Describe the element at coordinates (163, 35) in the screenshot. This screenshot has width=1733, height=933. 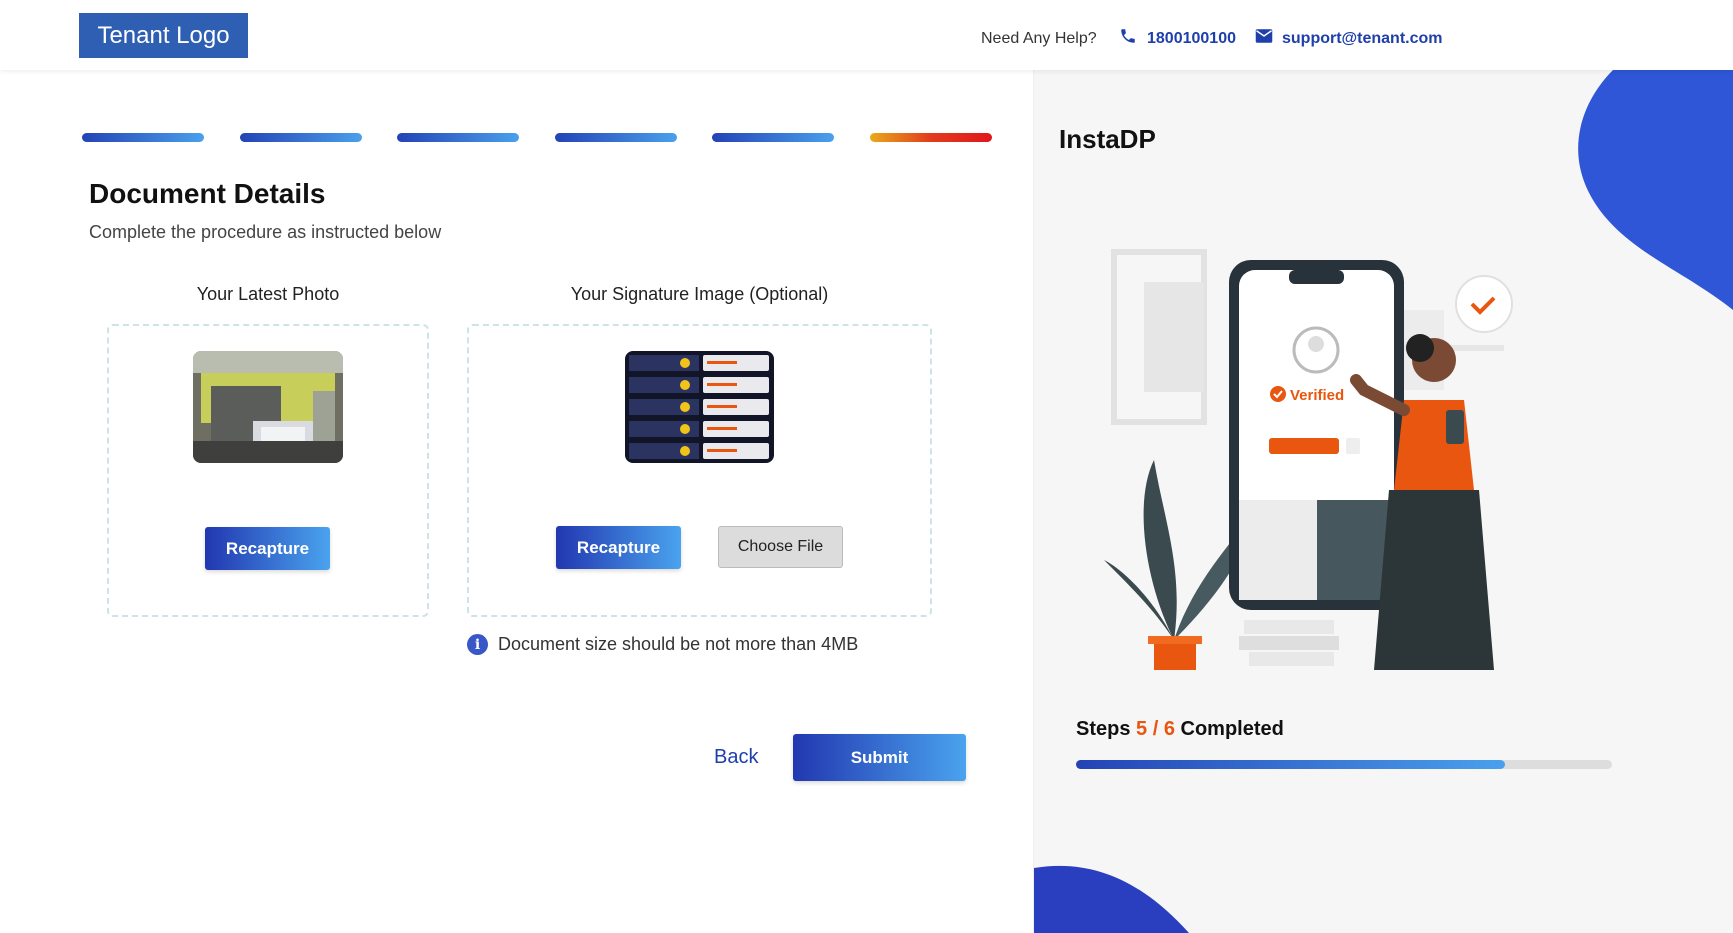
I see `tenant-logo: Tenant Logo` at that location.